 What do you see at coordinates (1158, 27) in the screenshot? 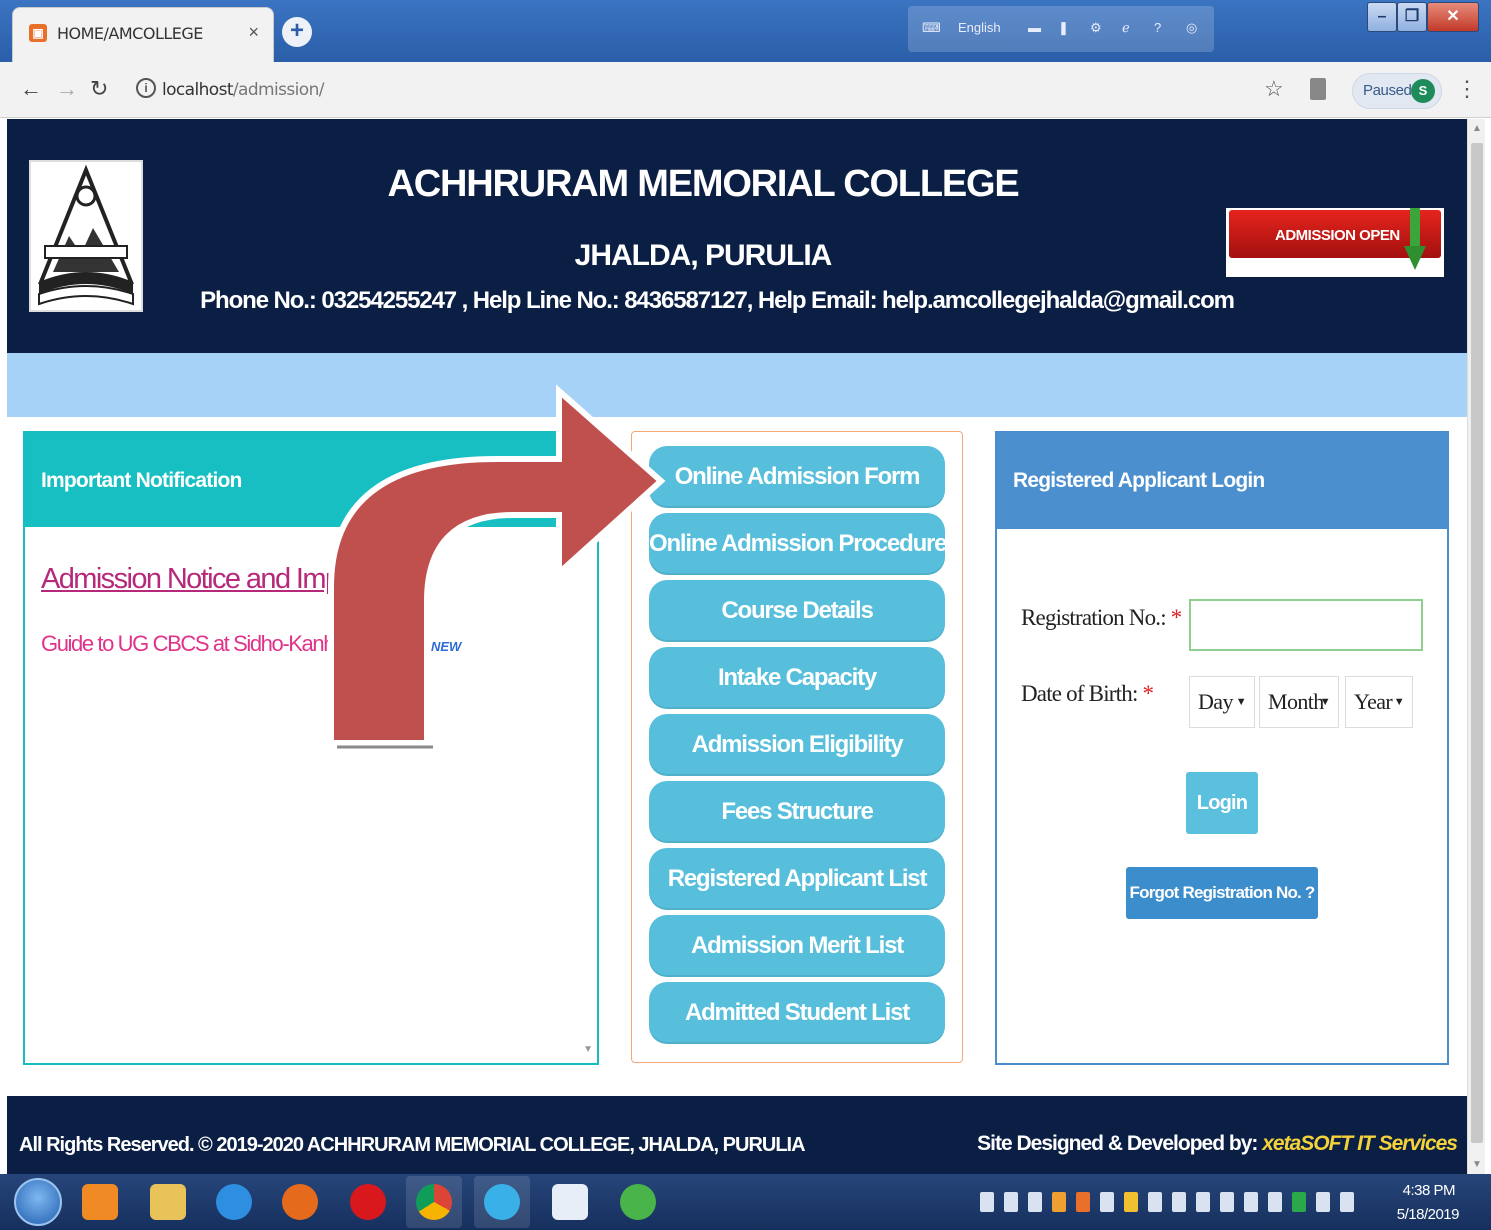
I see `help-icon: ?` at bounding box center [1158, 27].